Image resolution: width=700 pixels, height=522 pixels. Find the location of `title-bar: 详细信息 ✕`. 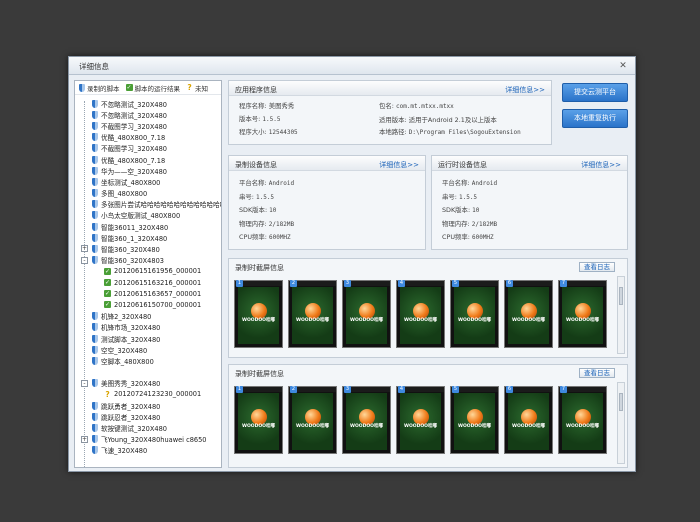

title-bar: 详细信息 ✕ is located at coordinates (352, 66).